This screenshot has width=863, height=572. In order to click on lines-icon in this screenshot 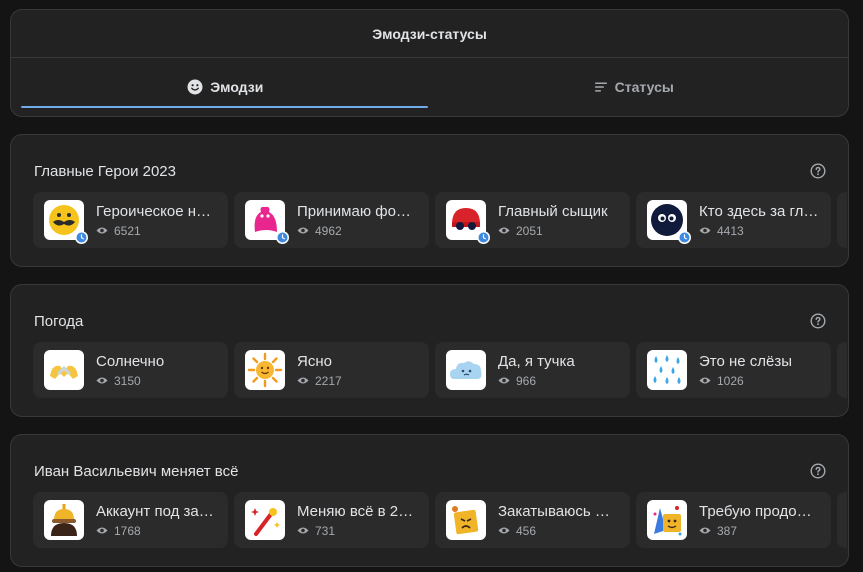, I will do `click(601, 87)`.